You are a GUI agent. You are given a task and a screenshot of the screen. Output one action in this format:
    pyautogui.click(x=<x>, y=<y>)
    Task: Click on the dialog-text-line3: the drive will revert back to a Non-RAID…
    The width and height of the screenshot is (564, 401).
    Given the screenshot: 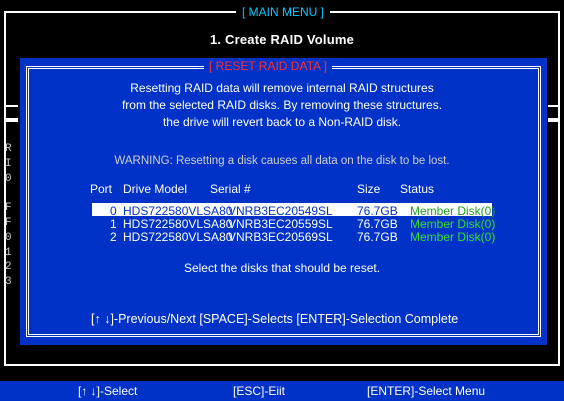 What is the action you would take?
    pyautogui.click(x=282, y=122)
    